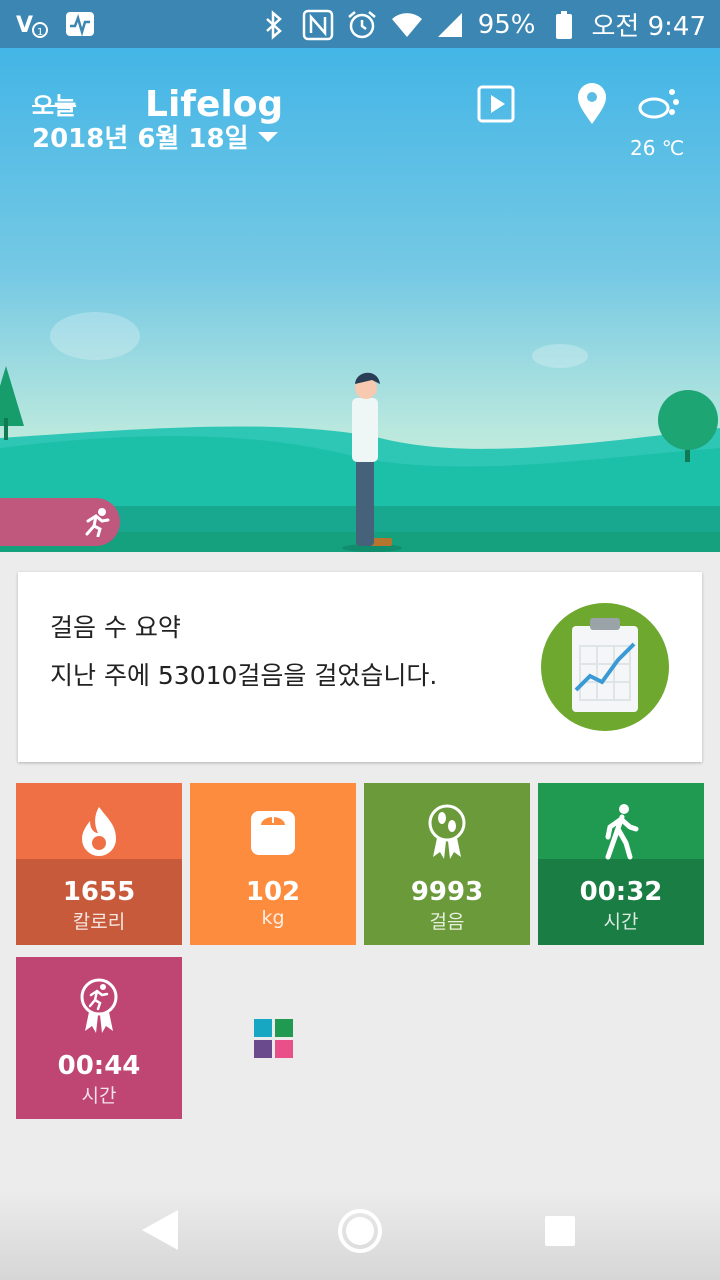  Describe the element at coordinates (97, 522) in the screenshot. I see `running-icon` at that location.